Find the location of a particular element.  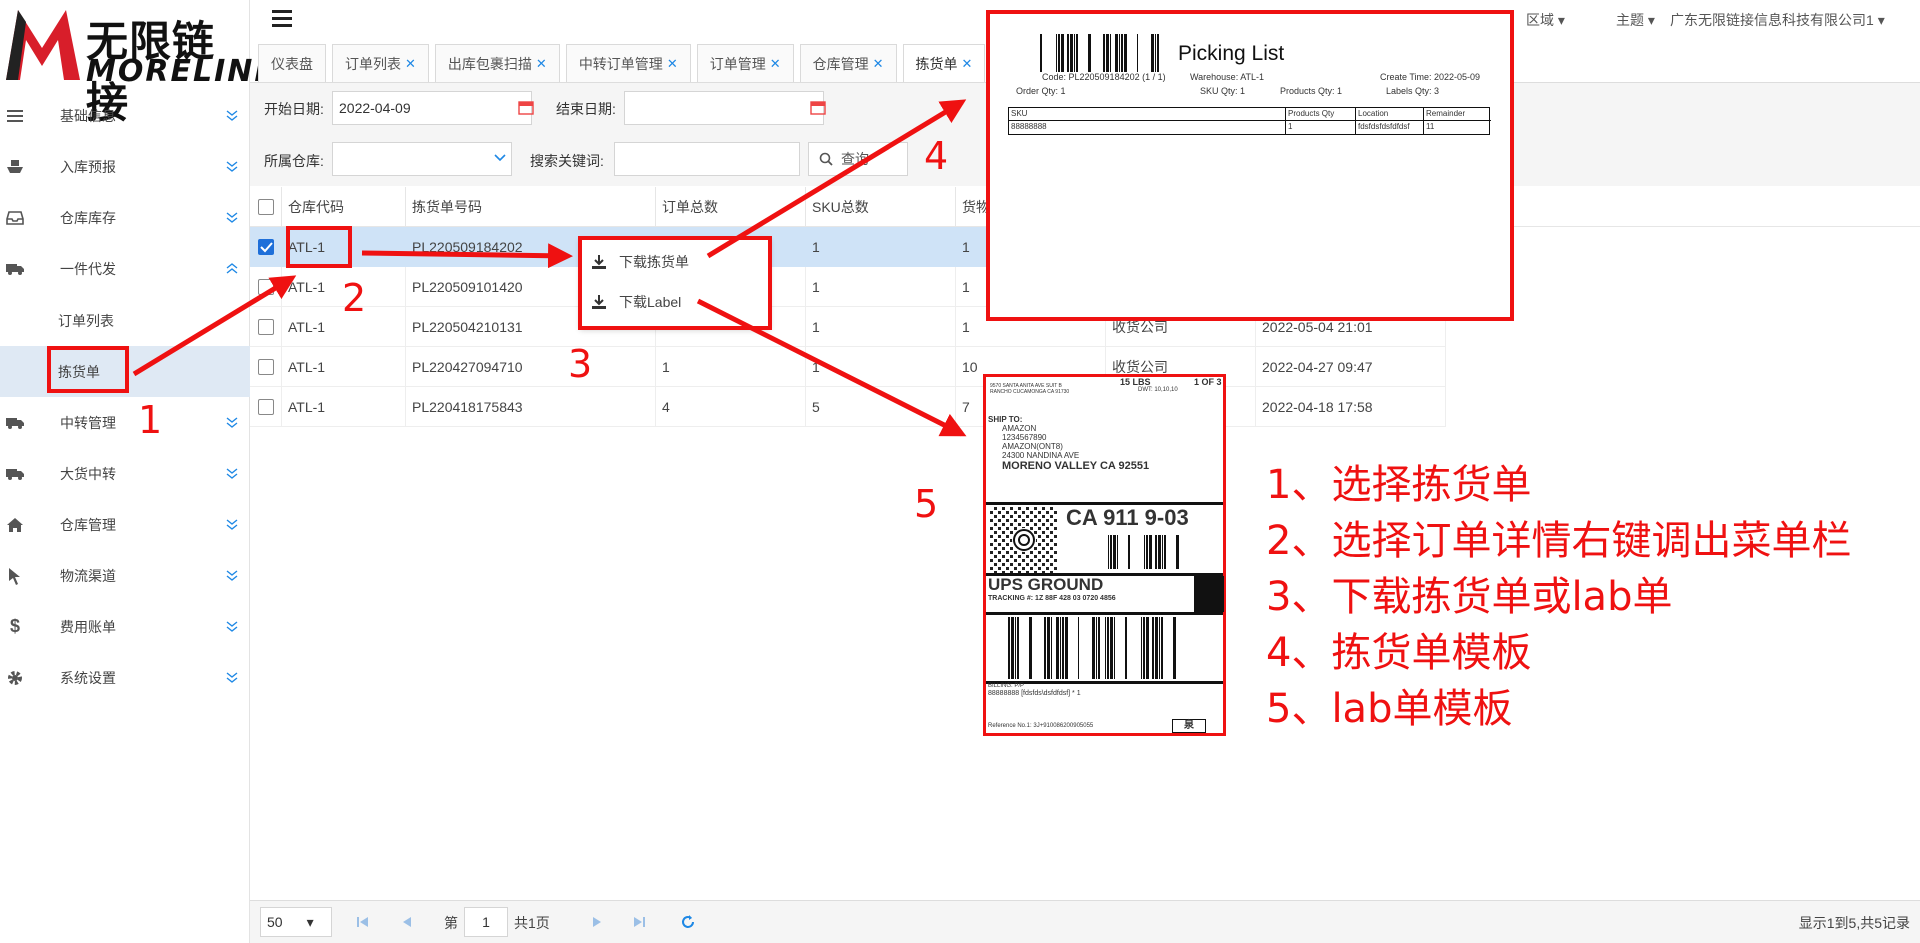

annotation-number-5: 5 is located at coordinates (926, 504).